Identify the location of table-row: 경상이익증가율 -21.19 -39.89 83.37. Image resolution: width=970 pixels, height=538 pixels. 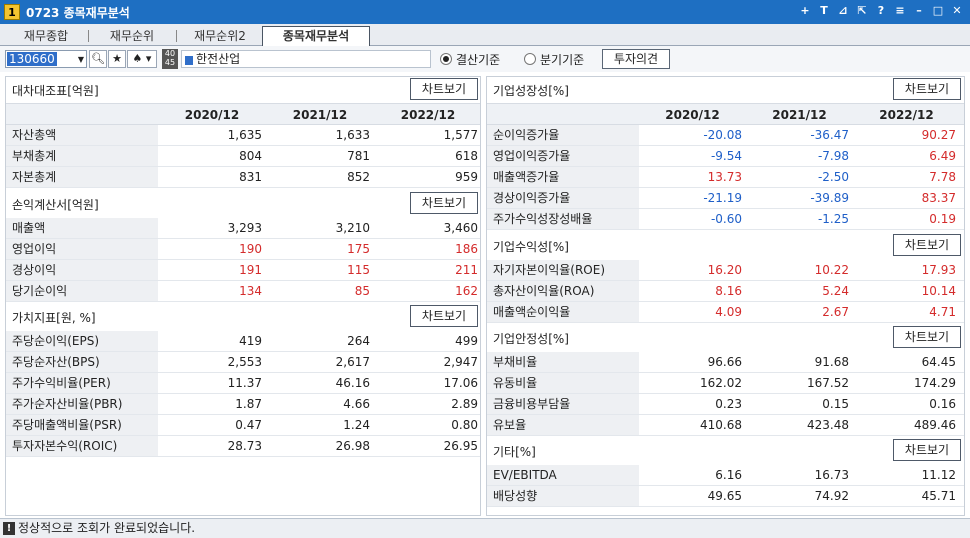
(725, 198).